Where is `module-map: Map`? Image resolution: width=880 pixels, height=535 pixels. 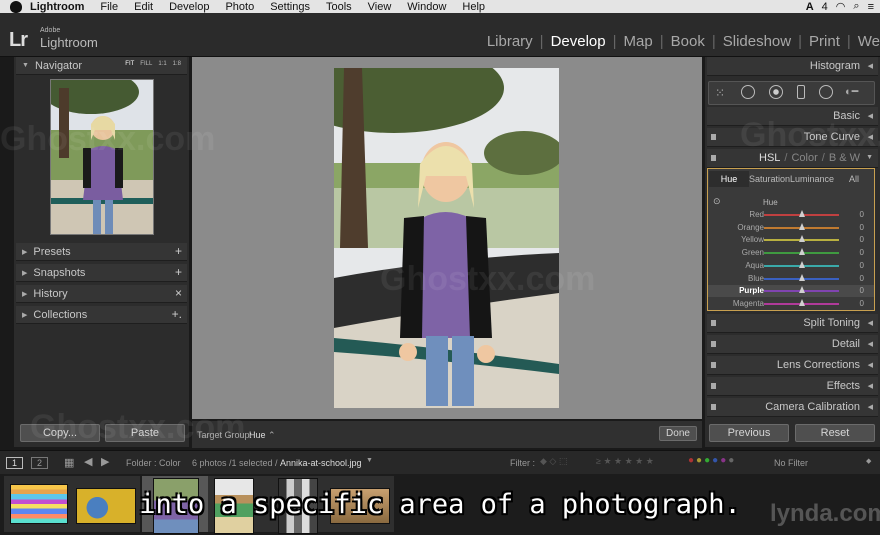
module-map: Map is located at coordinates (638, 41).